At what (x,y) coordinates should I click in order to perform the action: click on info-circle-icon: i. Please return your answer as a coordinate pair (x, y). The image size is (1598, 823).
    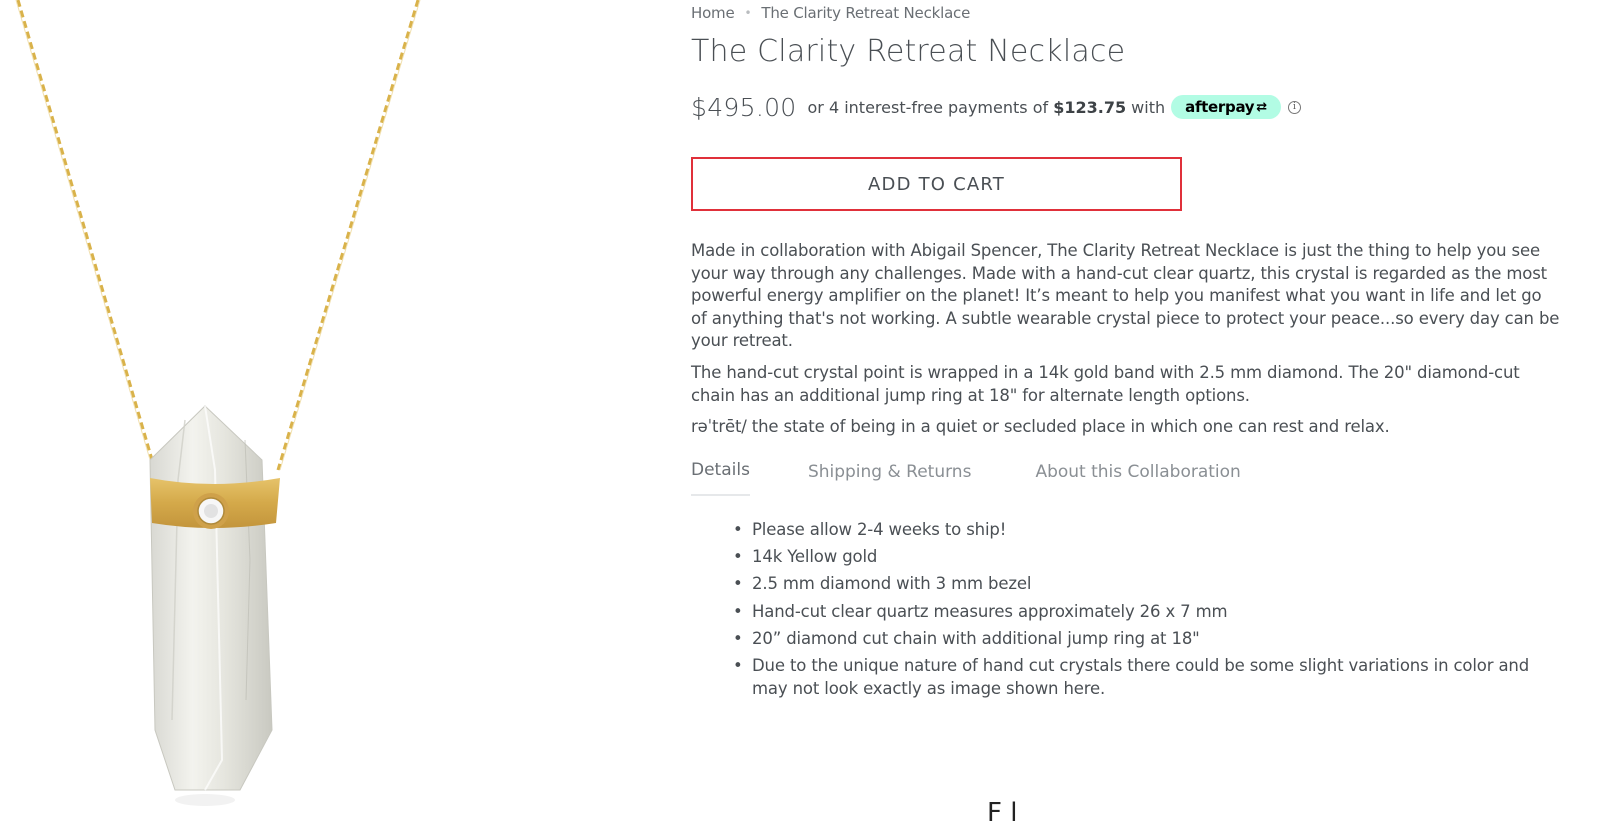
    Looking at the image, I should click on (1294, 107).